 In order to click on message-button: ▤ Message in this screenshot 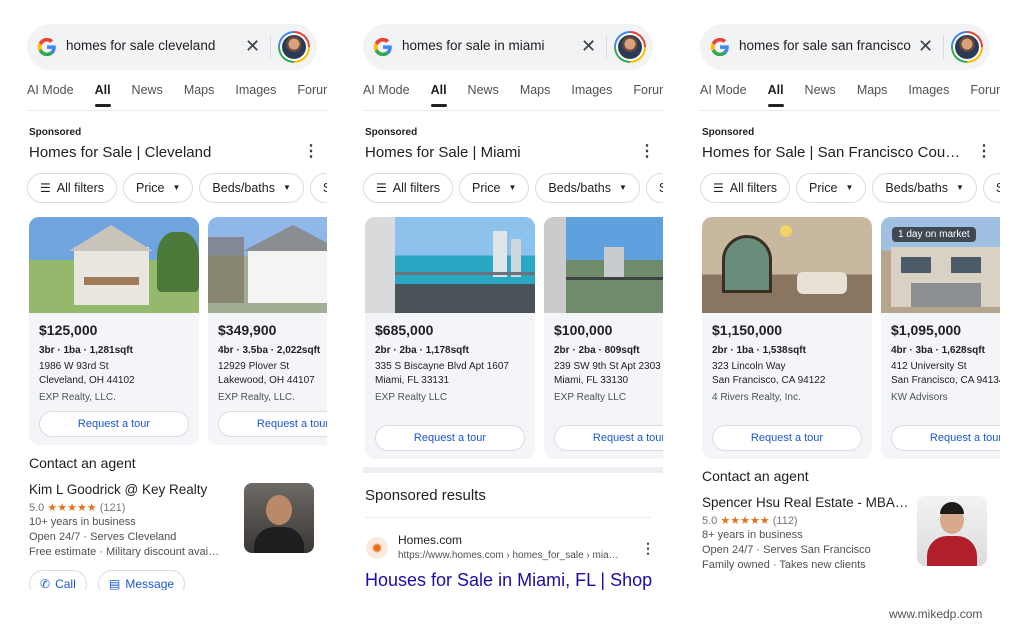, I will do `click(142, 580)`.